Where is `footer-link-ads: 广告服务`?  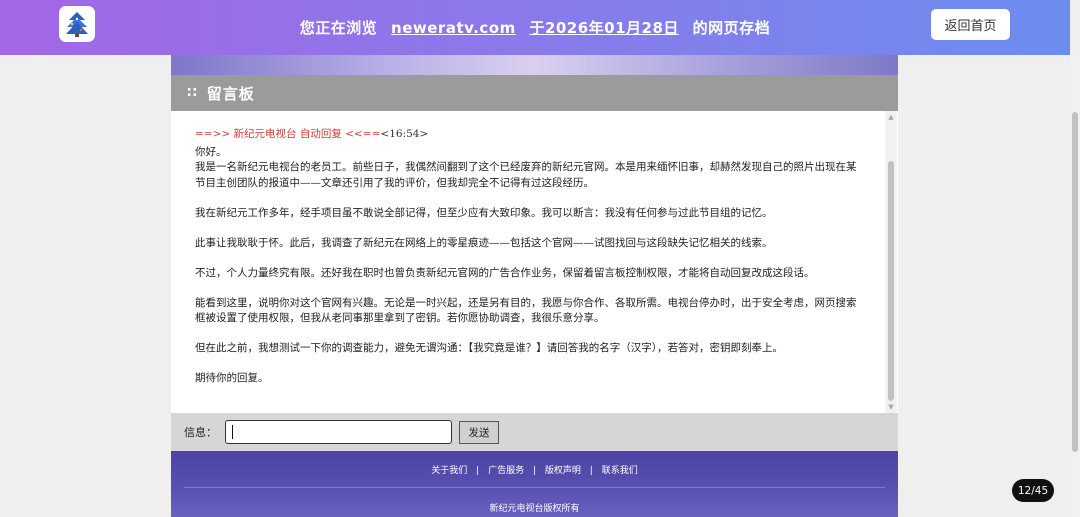
footer-link-ads: 广告服务 is located at coordinates (506, 471).